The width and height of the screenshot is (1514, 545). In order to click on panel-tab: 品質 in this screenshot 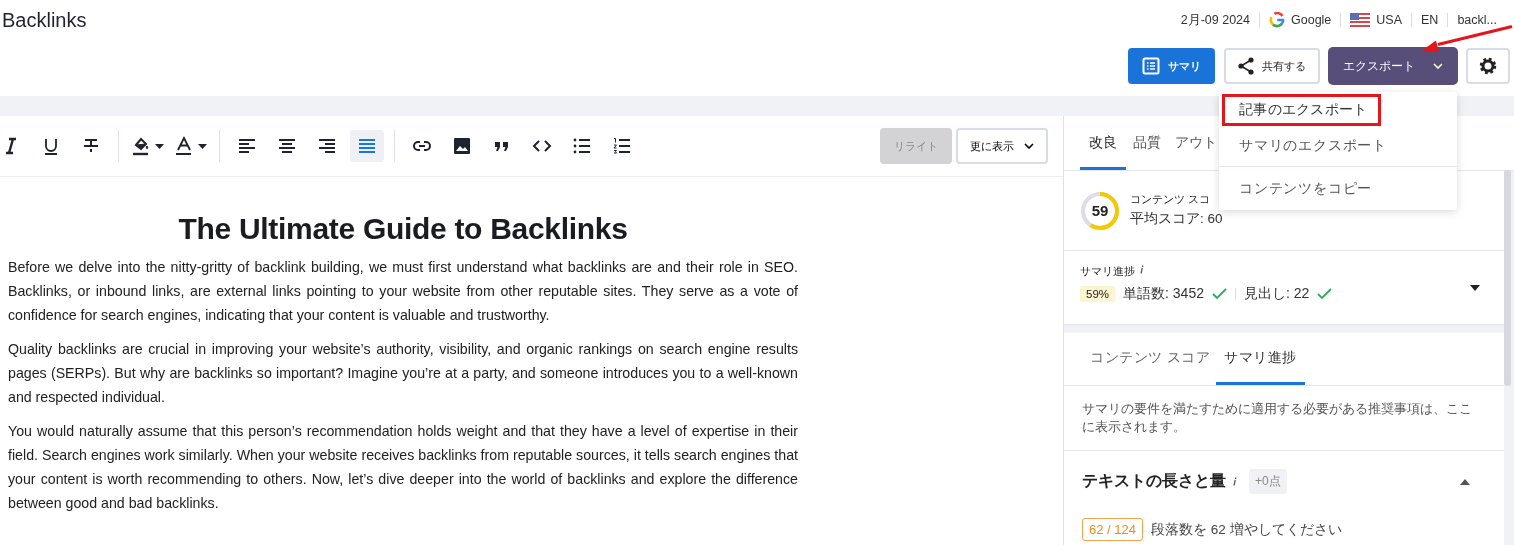, I will do `click(1147, 143)`.